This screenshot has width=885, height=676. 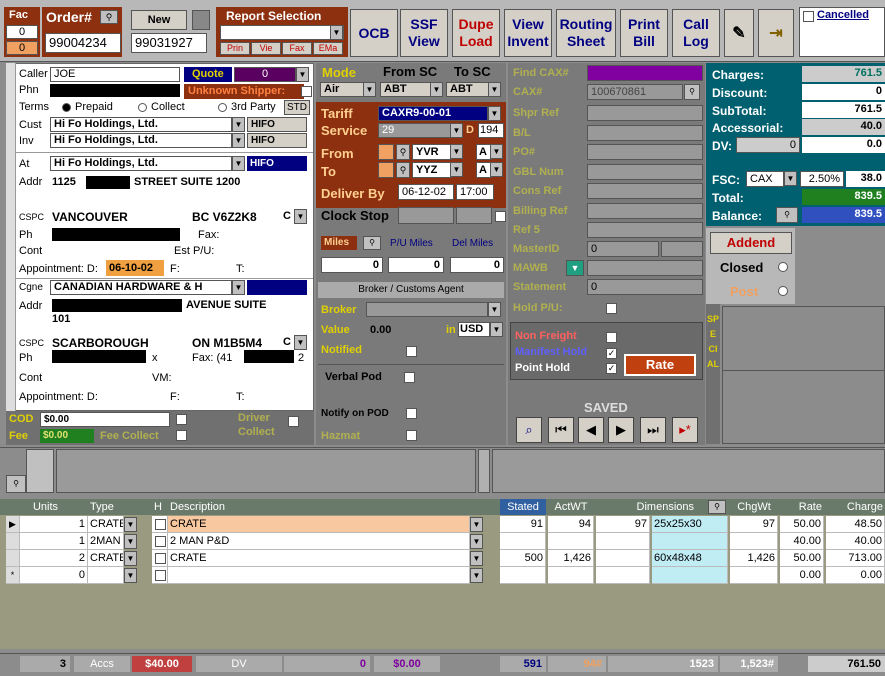 What do you see at coordinates (16, 484) in the screenshot?
I see `notes-search-icon: ⚲` at bounding box center [16, 484].